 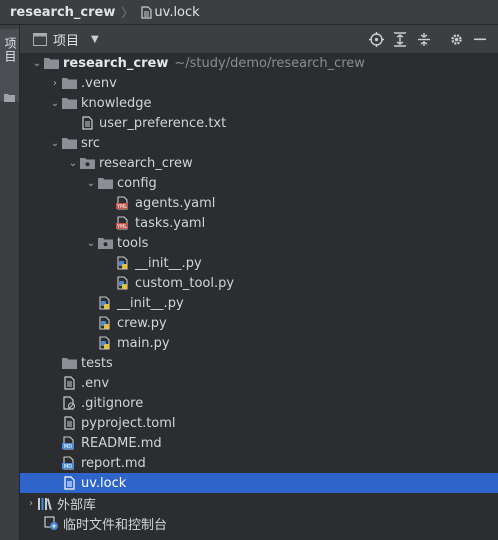 What do you see at coordinates (259, 363) in the screenshot?
I see `tree-row-tests: tests` at bounding box center [259, 363].